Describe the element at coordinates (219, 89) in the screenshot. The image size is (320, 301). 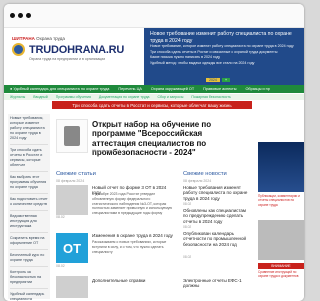
I see `nav-item: Правовые аспекты` at that location.